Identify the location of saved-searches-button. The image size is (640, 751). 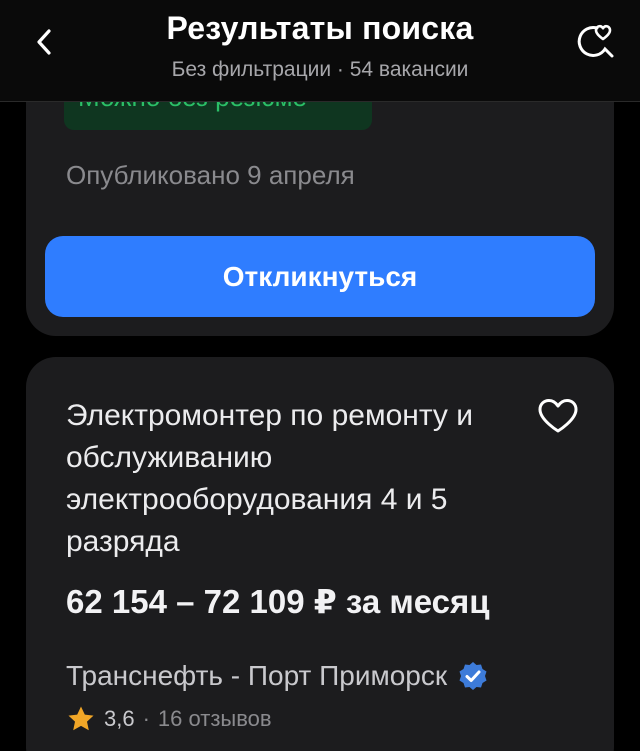
(595, 41).